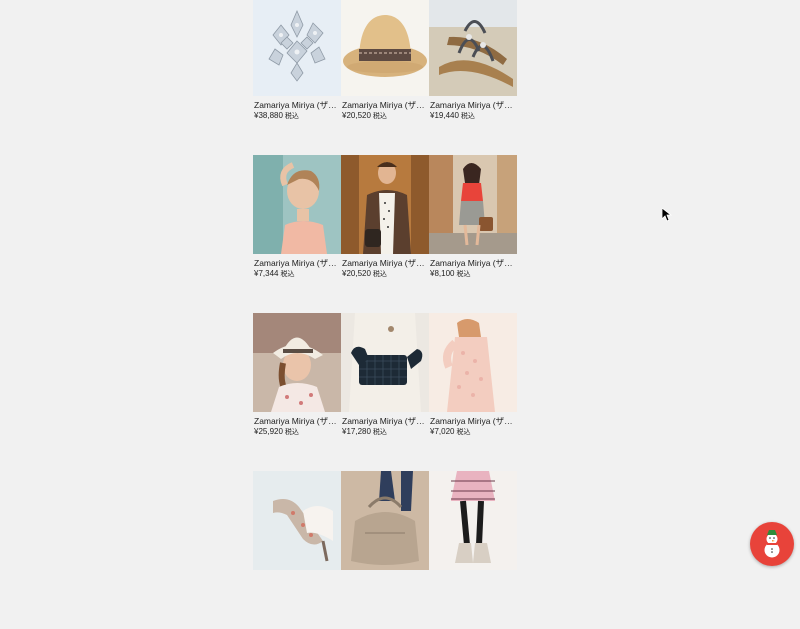 This screenshot has height=629, width=800. Describe the element at coordinates (444, 115) in the screenshot. I see `price-value: ¥19,440` at that location.